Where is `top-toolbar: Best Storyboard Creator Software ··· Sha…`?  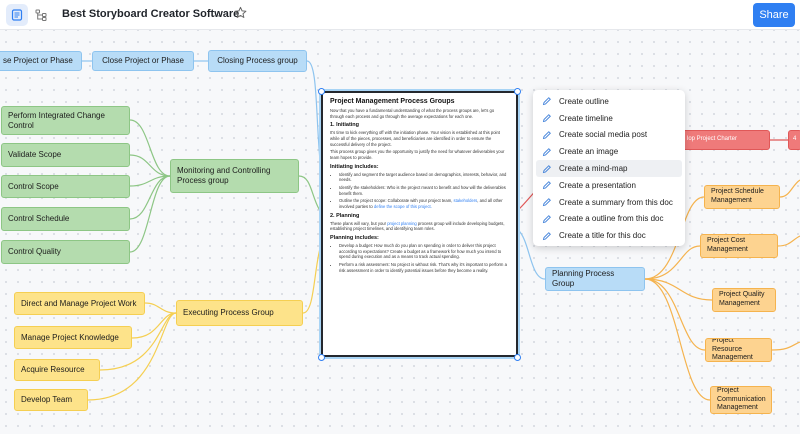
top-toolbar: Best Storyboard Creator Software ··· Sha… is located at coordinates (400, 15).